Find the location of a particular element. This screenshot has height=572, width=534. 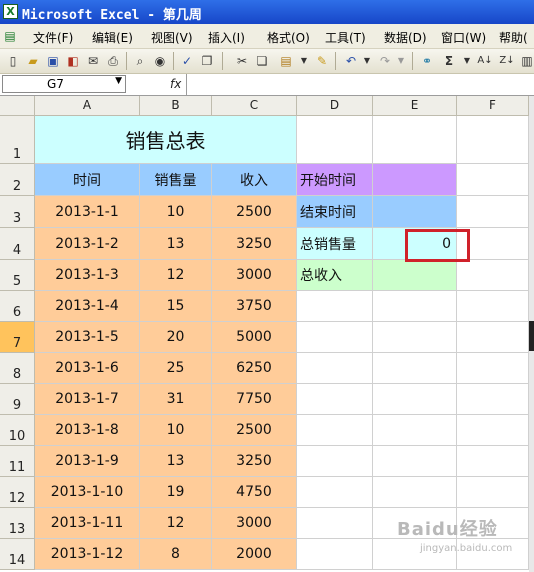

row-header-14: 14 is located at coordinates (17, 554).